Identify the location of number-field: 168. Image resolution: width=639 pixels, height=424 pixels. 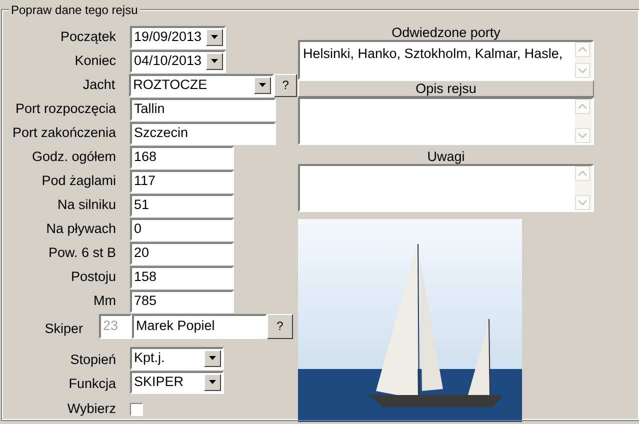
(182, 157).